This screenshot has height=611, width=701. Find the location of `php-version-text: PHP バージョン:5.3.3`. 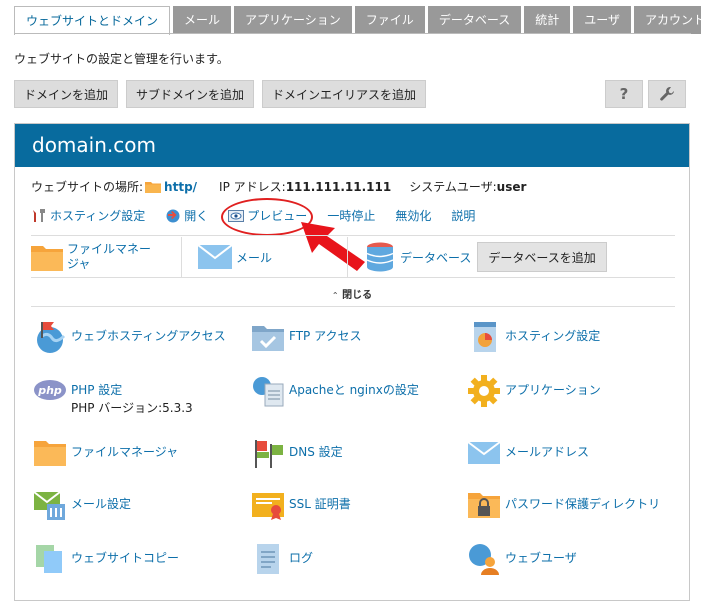

php-version-text: PHP バージョン:5.3.3 is located at coordinates (132, 408).